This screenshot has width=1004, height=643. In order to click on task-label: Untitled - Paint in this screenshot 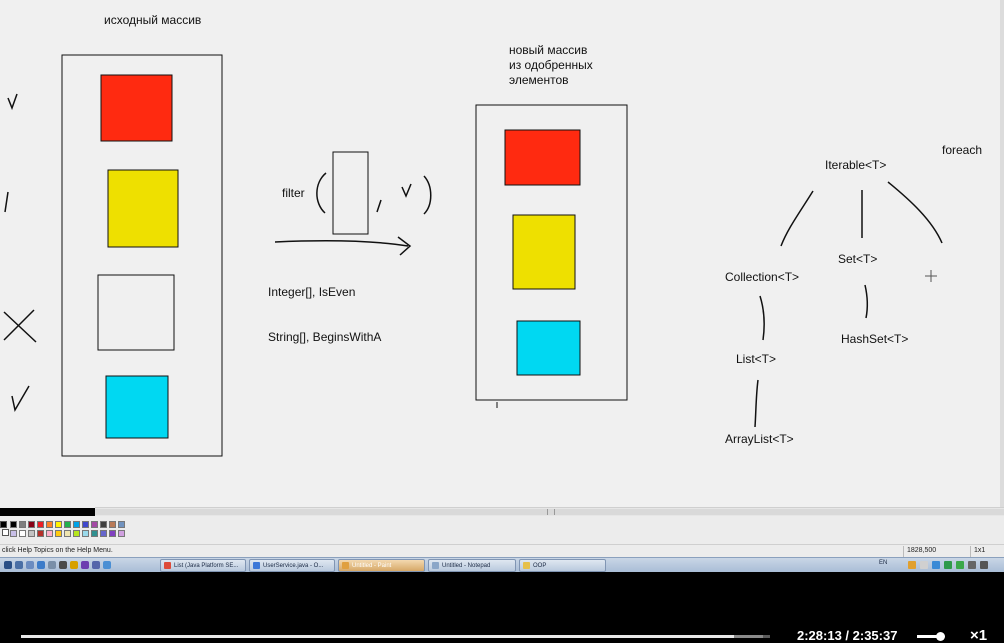, I will do `click(372, 566)`.